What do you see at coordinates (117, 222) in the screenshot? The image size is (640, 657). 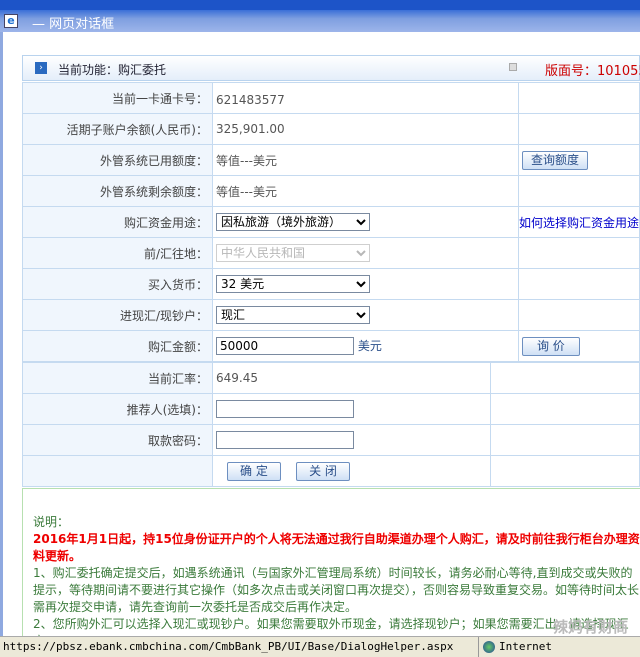 I see `purpose-label: 购汇资金用途：` at bounding box center [117, 222].